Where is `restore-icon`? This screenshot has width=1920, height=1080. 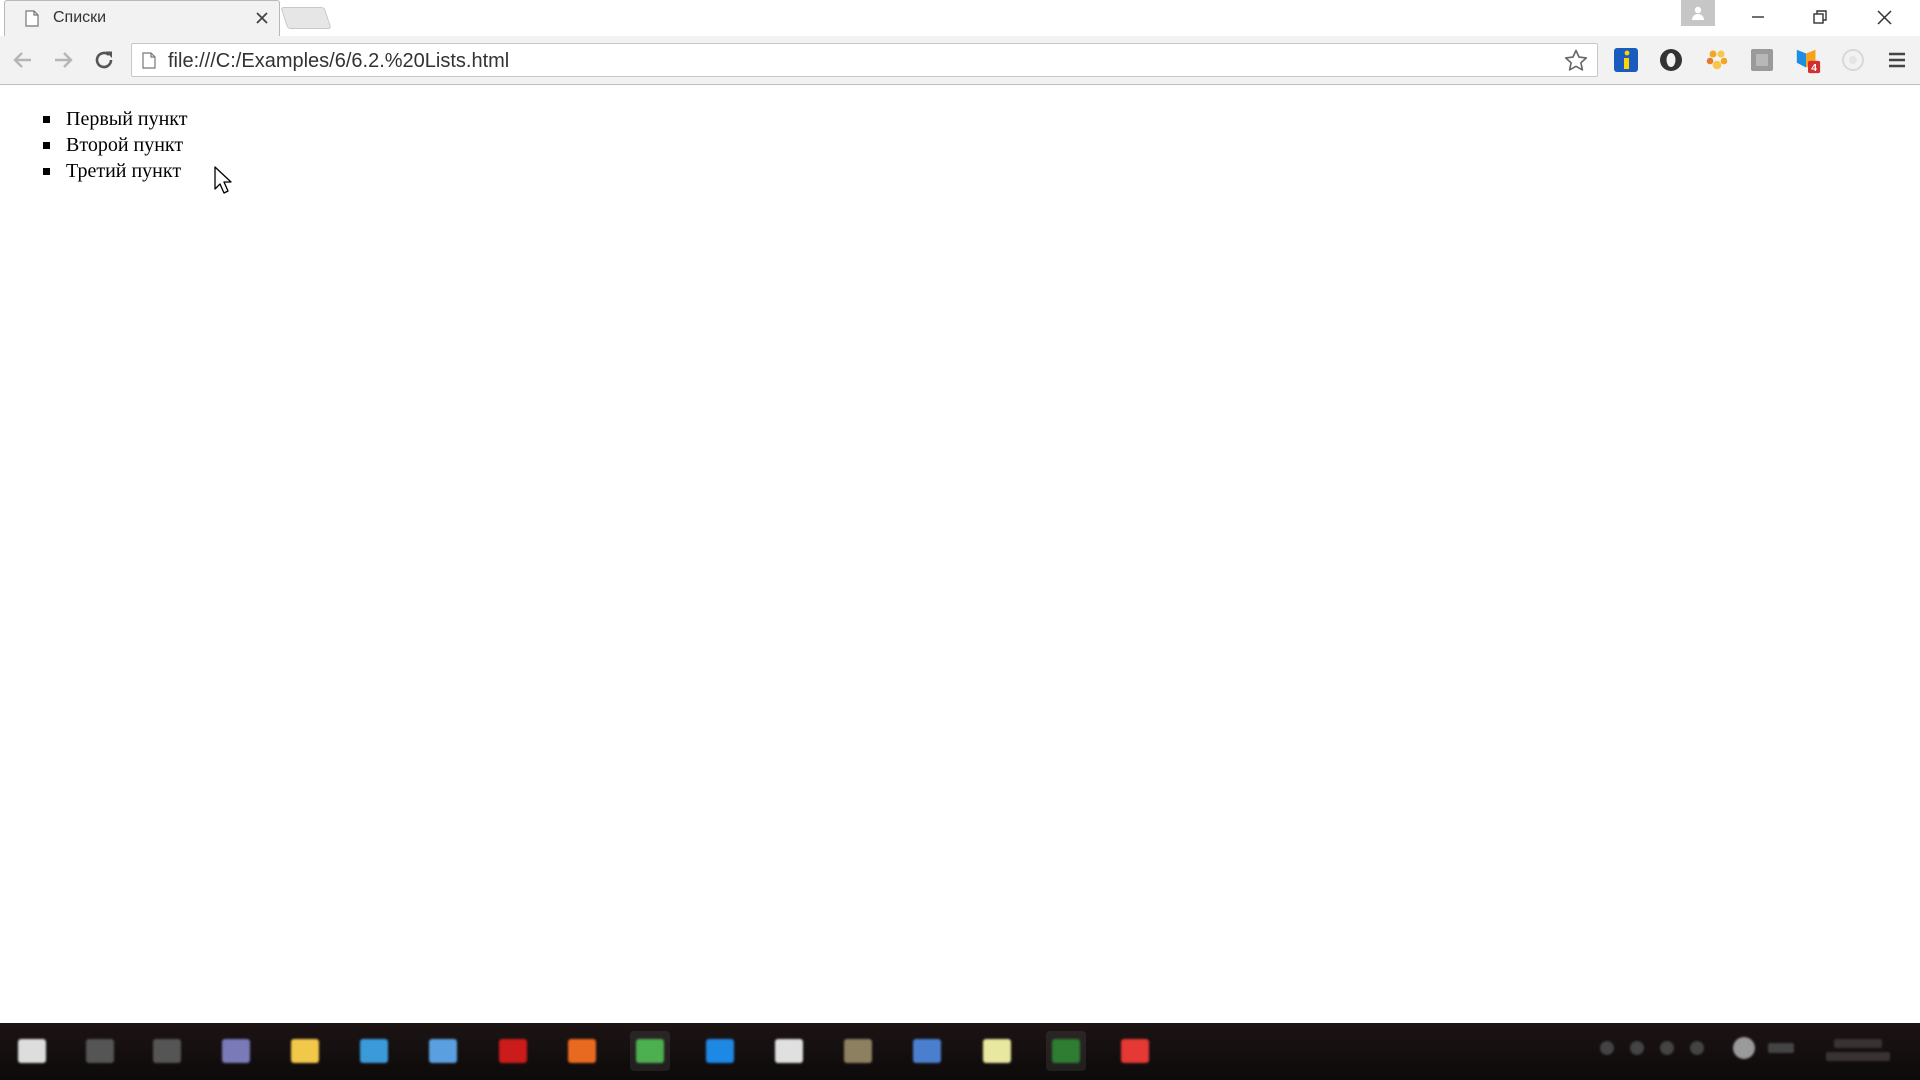
restore-icon is located at coordinates (1820, 17).